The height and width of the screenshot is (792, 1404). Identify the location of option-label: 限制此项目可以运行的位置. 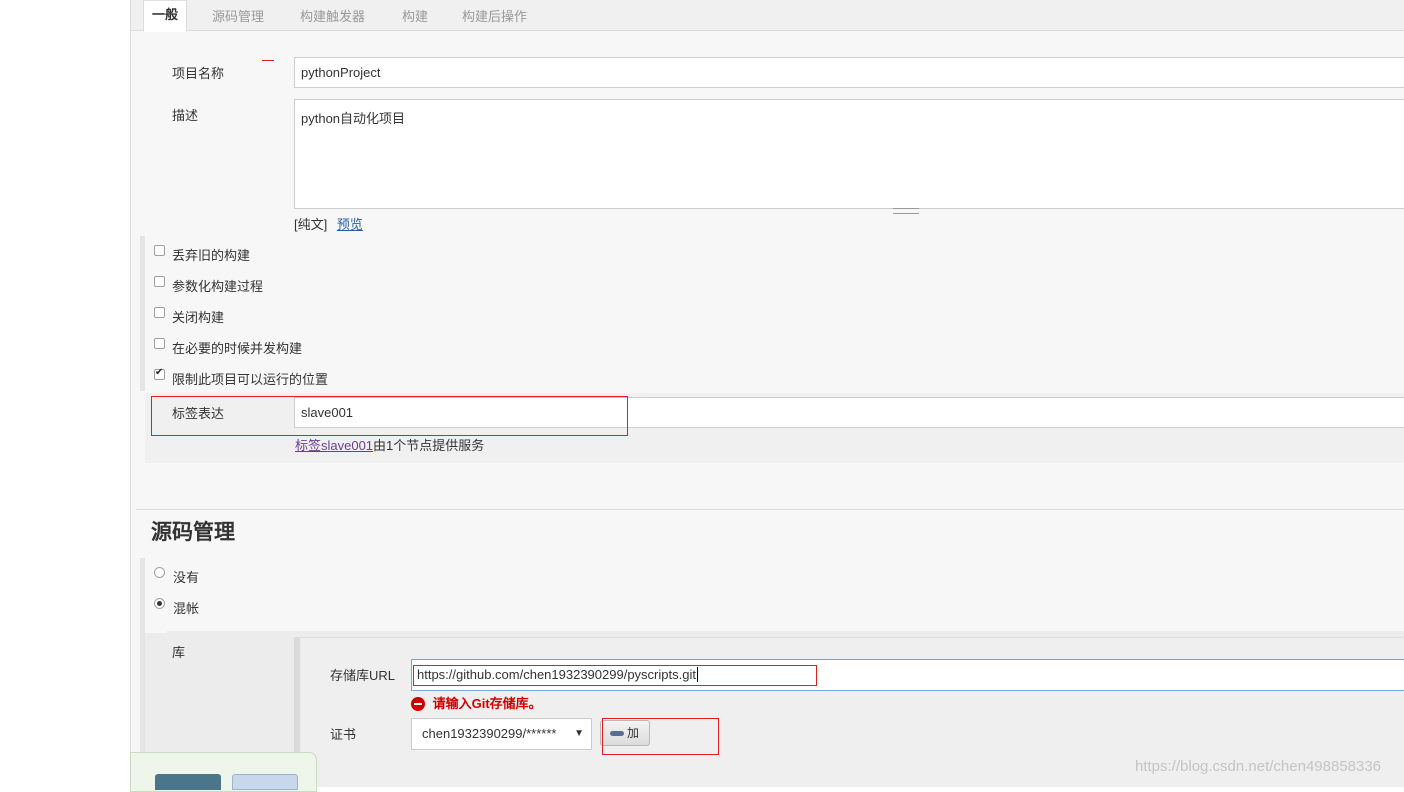
(250, 379).